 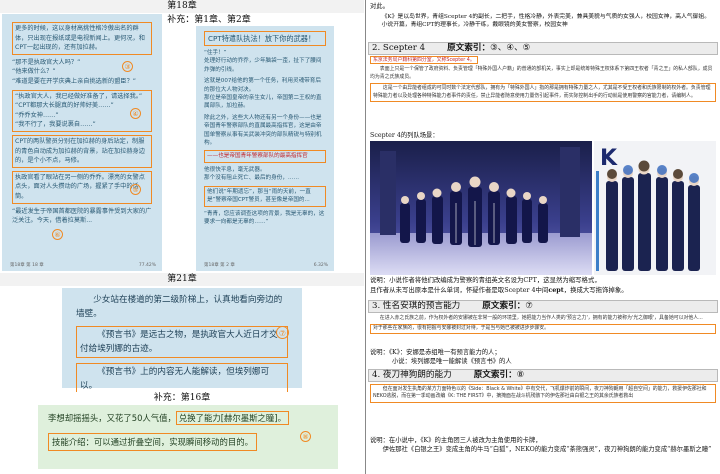 I want to click on page-progress: 77.42%, so click(x=147, y=265).